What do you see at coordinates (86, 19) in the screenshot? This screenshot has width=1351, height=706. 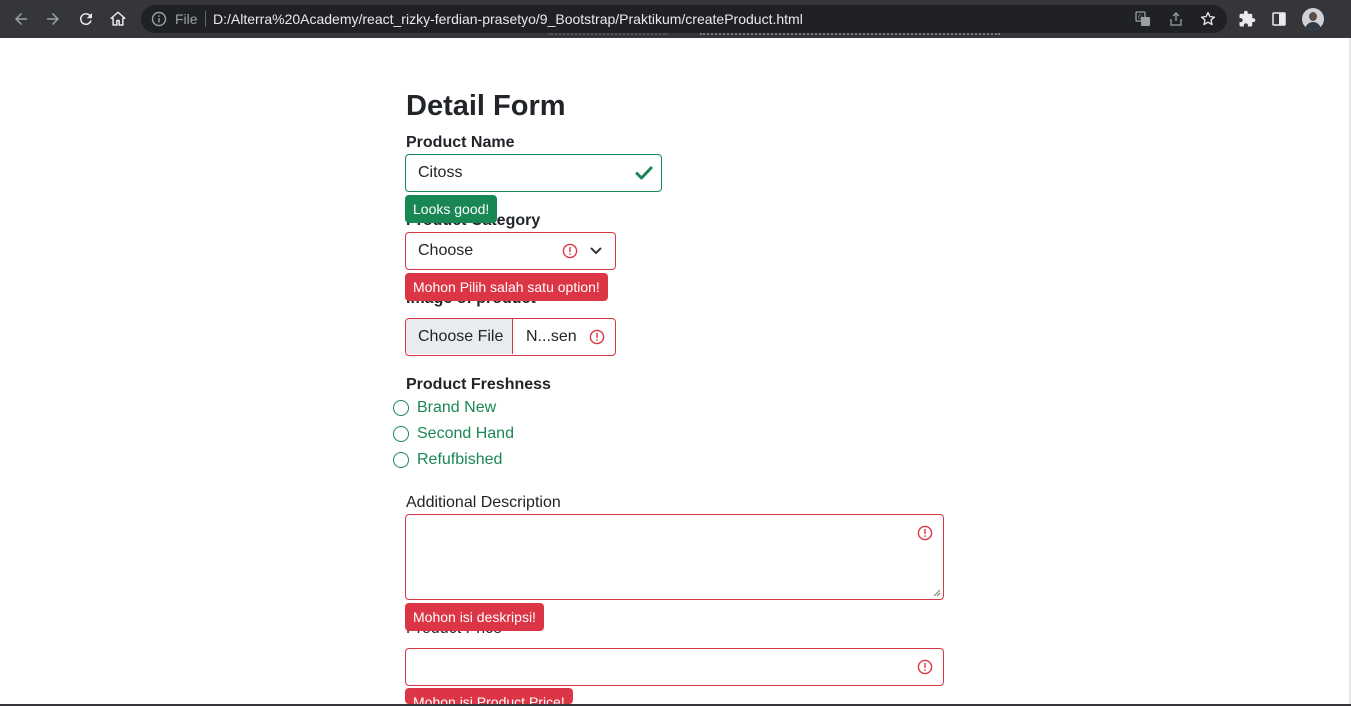 I see `reload-icon` at bounding box center [86, 19].